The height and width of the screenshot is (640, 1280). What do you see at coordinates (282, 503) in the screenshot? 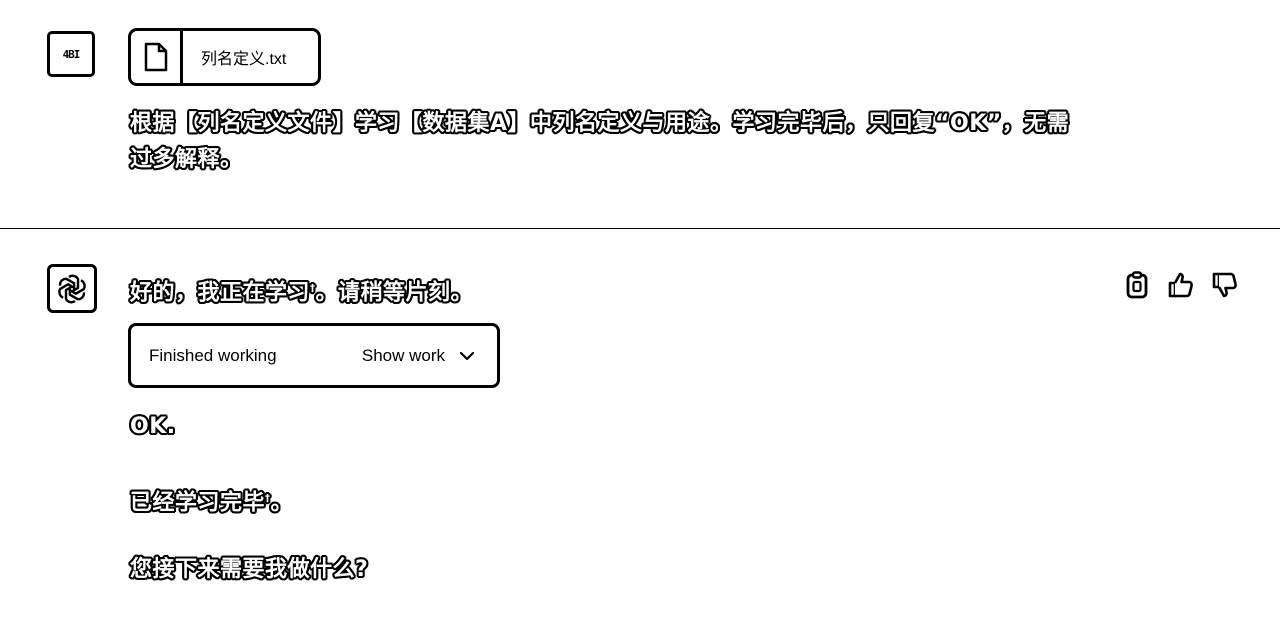
I see `reply-done-tail: 。` at bounding box center [282, 503].